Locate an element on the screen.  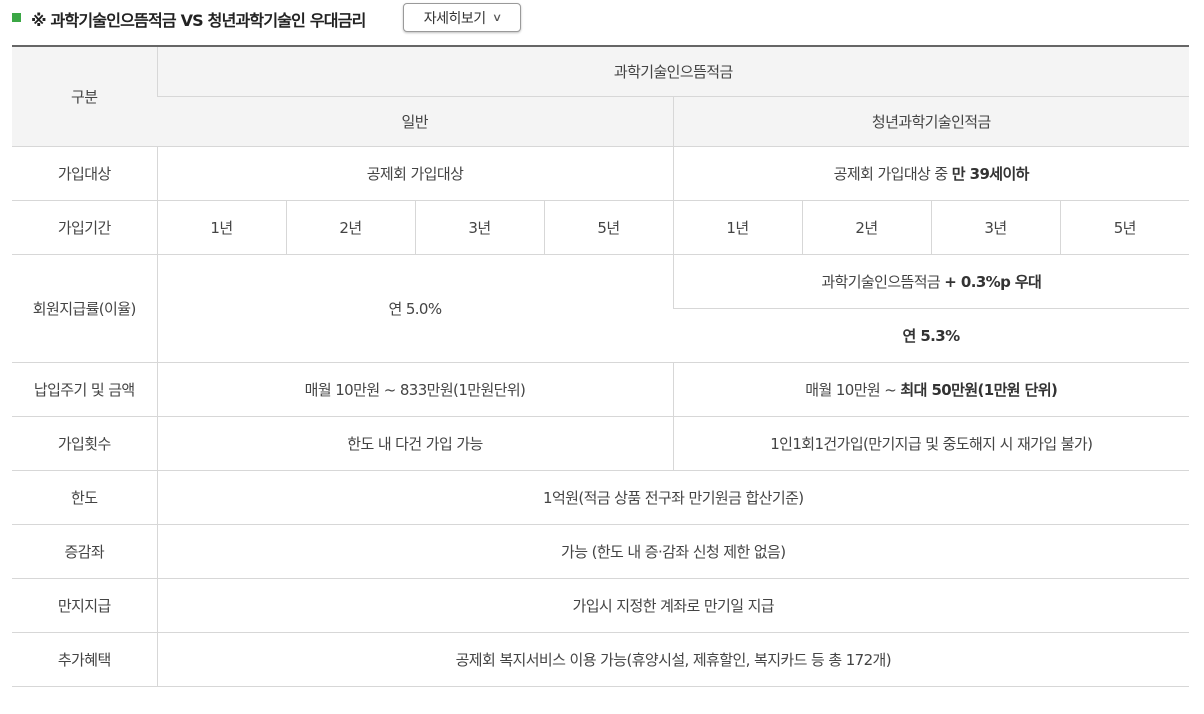
view-details-label: 자세히보기 is located at coordinates (454, 18).